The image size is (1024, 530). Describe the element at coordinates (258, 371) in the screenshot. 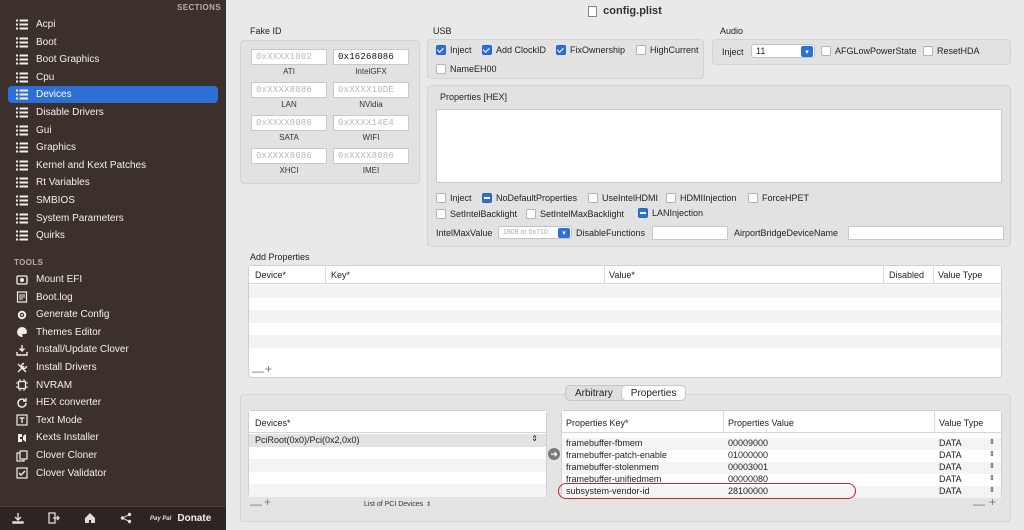

I see `add-properties-remove-button: —` at that location.